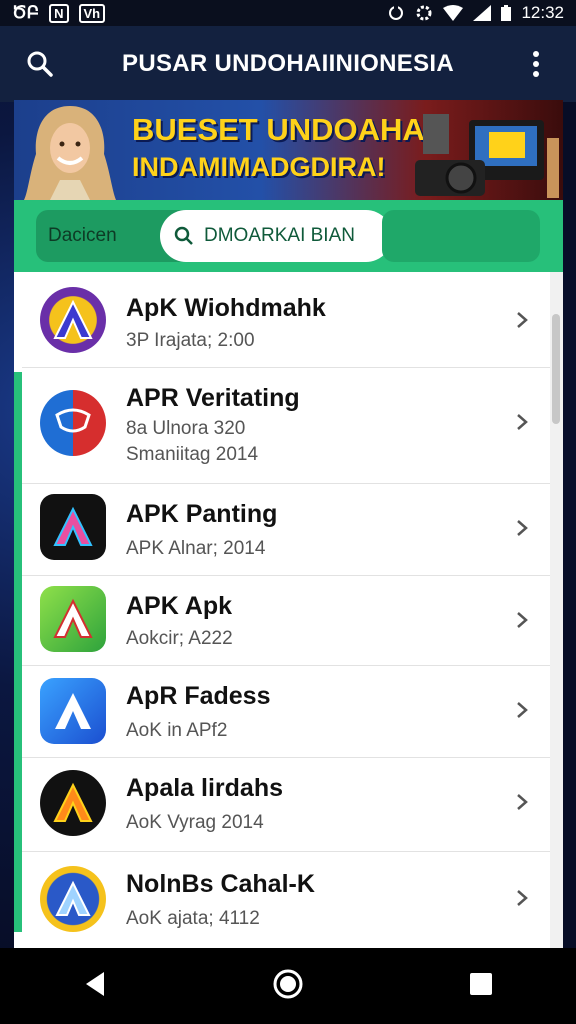  Describe the element at coordinates (487, 156) in the screenshot. I see `camera-setup-image` at that location.